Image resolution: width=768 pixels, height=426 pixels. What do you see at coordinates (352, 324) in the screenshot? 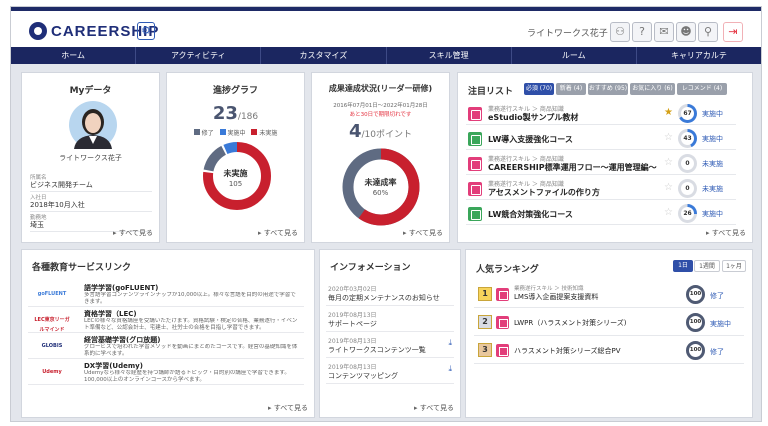
I see `information-title: サポートページ` at bounding box center [352, 324].